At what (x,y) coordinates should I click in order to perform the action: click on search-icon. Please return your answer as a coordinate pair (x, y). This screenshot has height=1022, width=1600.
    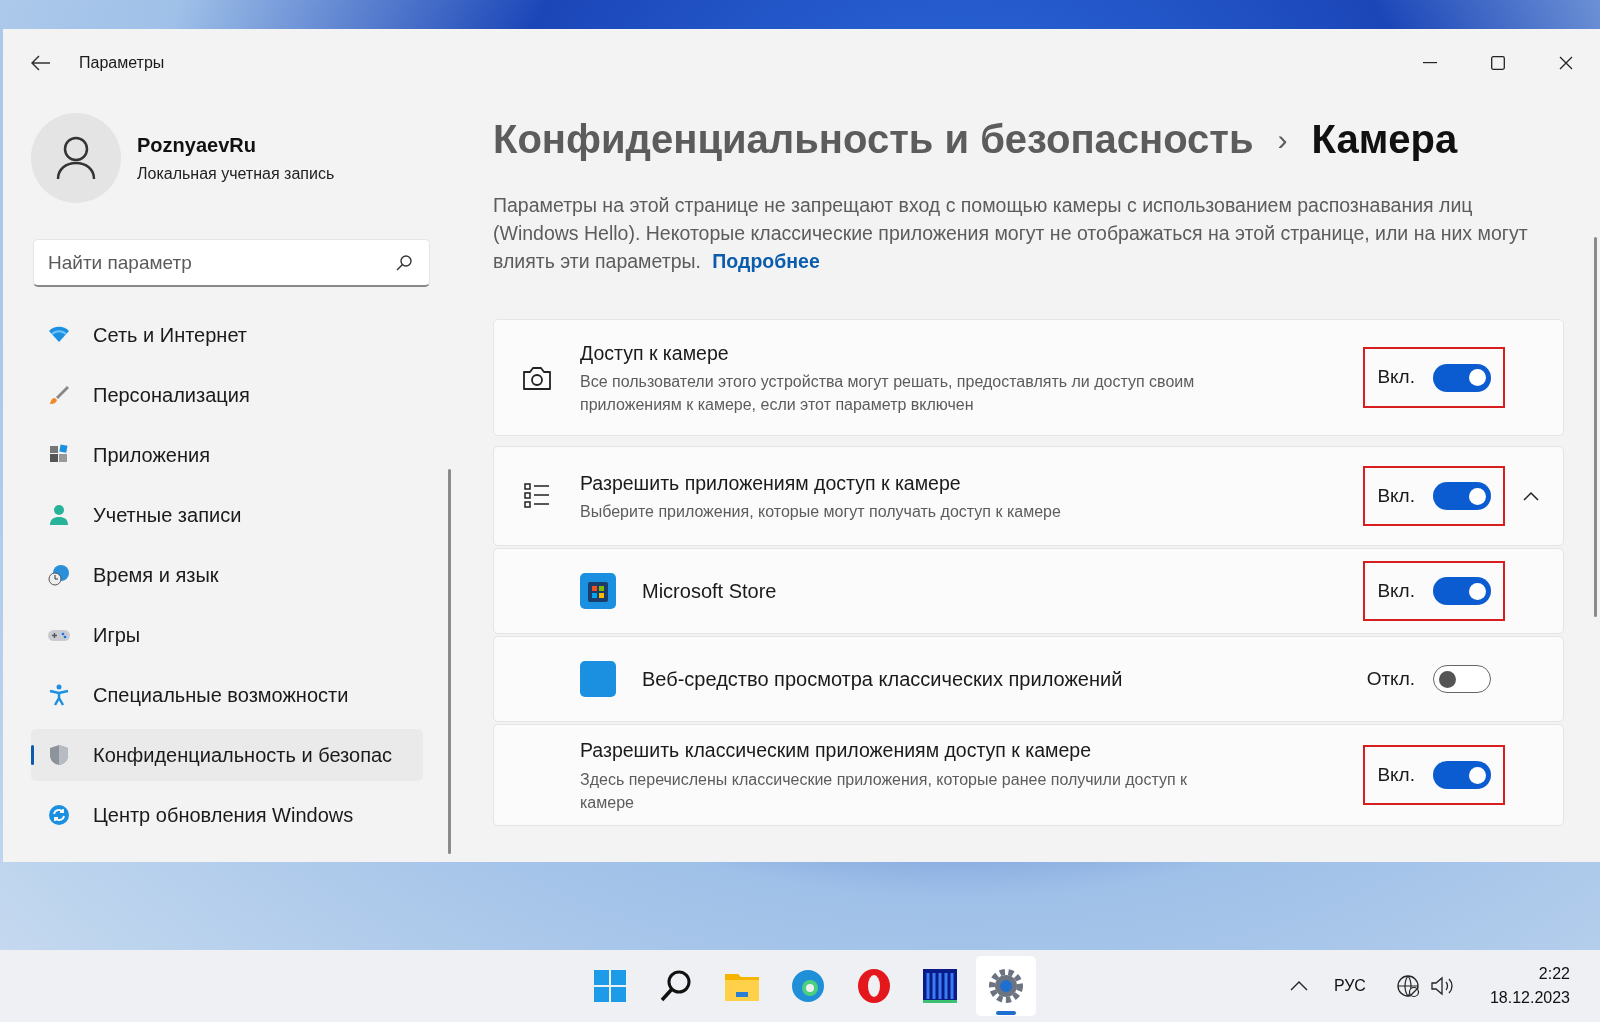
    Looking at the image, I should click on (404, 263).